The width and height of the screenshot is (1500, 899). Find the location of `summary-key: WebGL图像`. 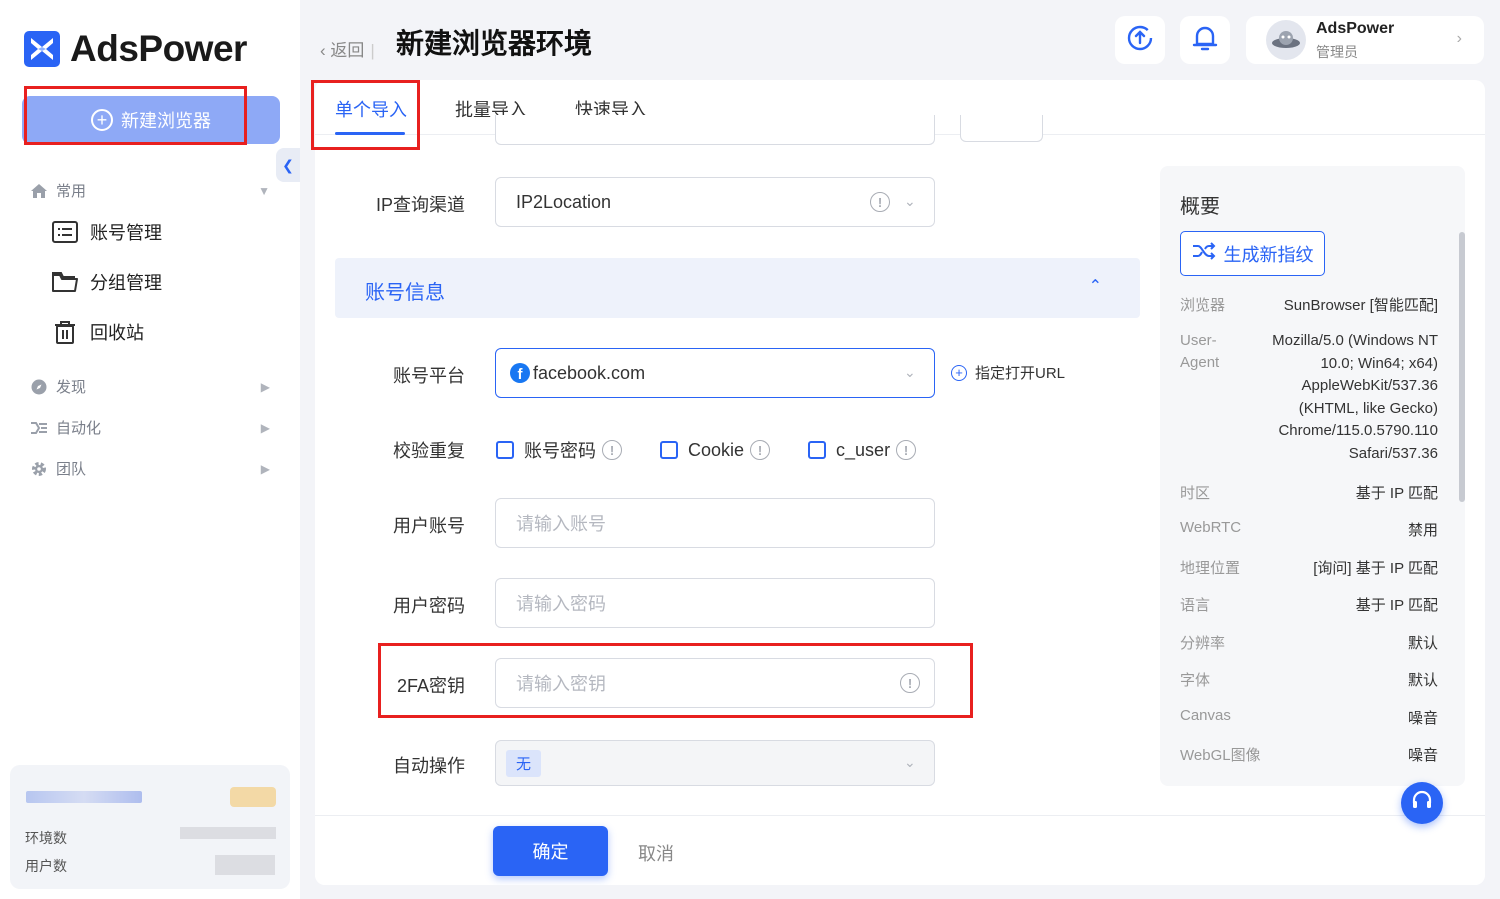

summary-key: WebGL图像 is located at coordinates (1220, 755).